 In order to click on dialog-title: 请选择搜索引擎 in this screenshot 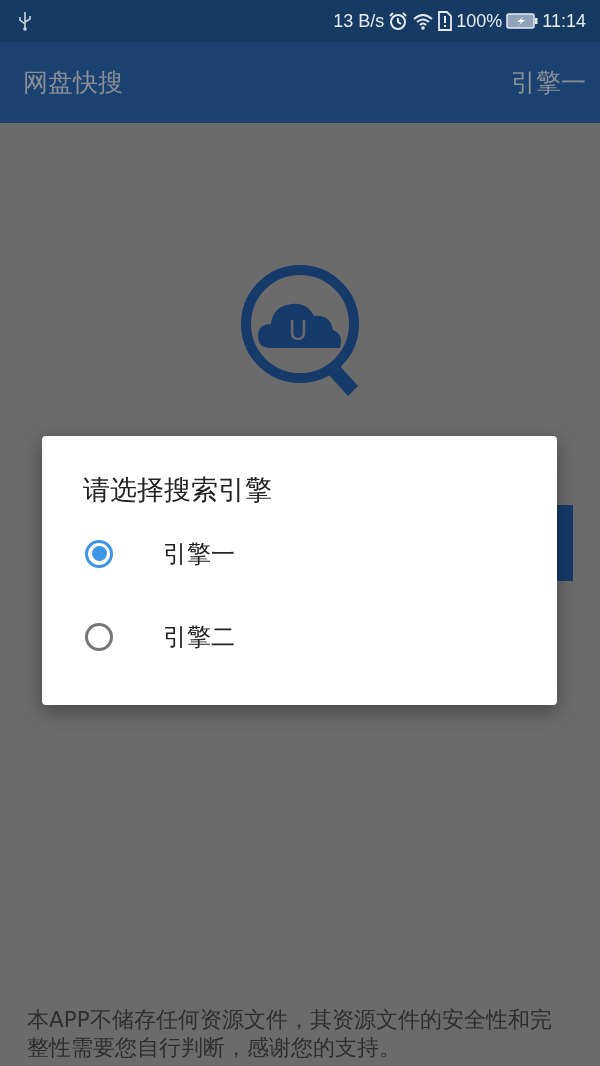, I will do `click(178, 490)`.